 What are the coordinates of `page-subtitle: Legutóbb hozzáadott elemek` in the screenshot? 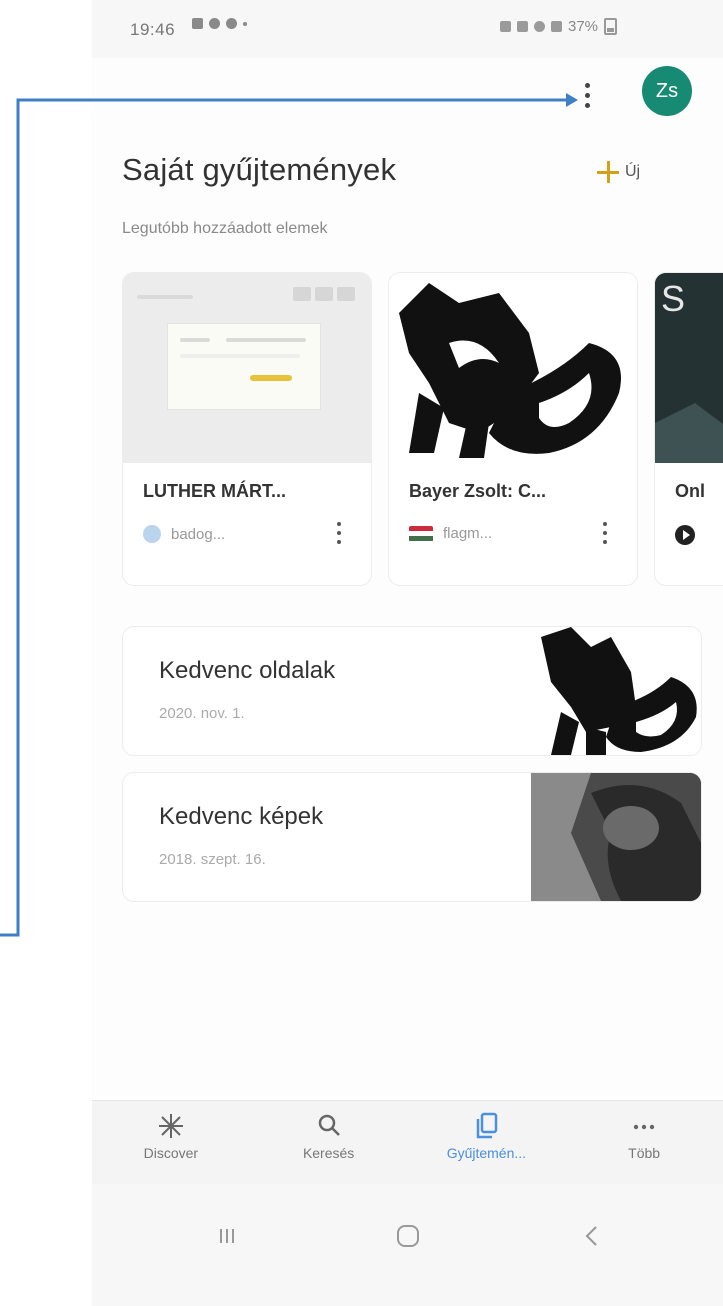 It's located at (225, 228).